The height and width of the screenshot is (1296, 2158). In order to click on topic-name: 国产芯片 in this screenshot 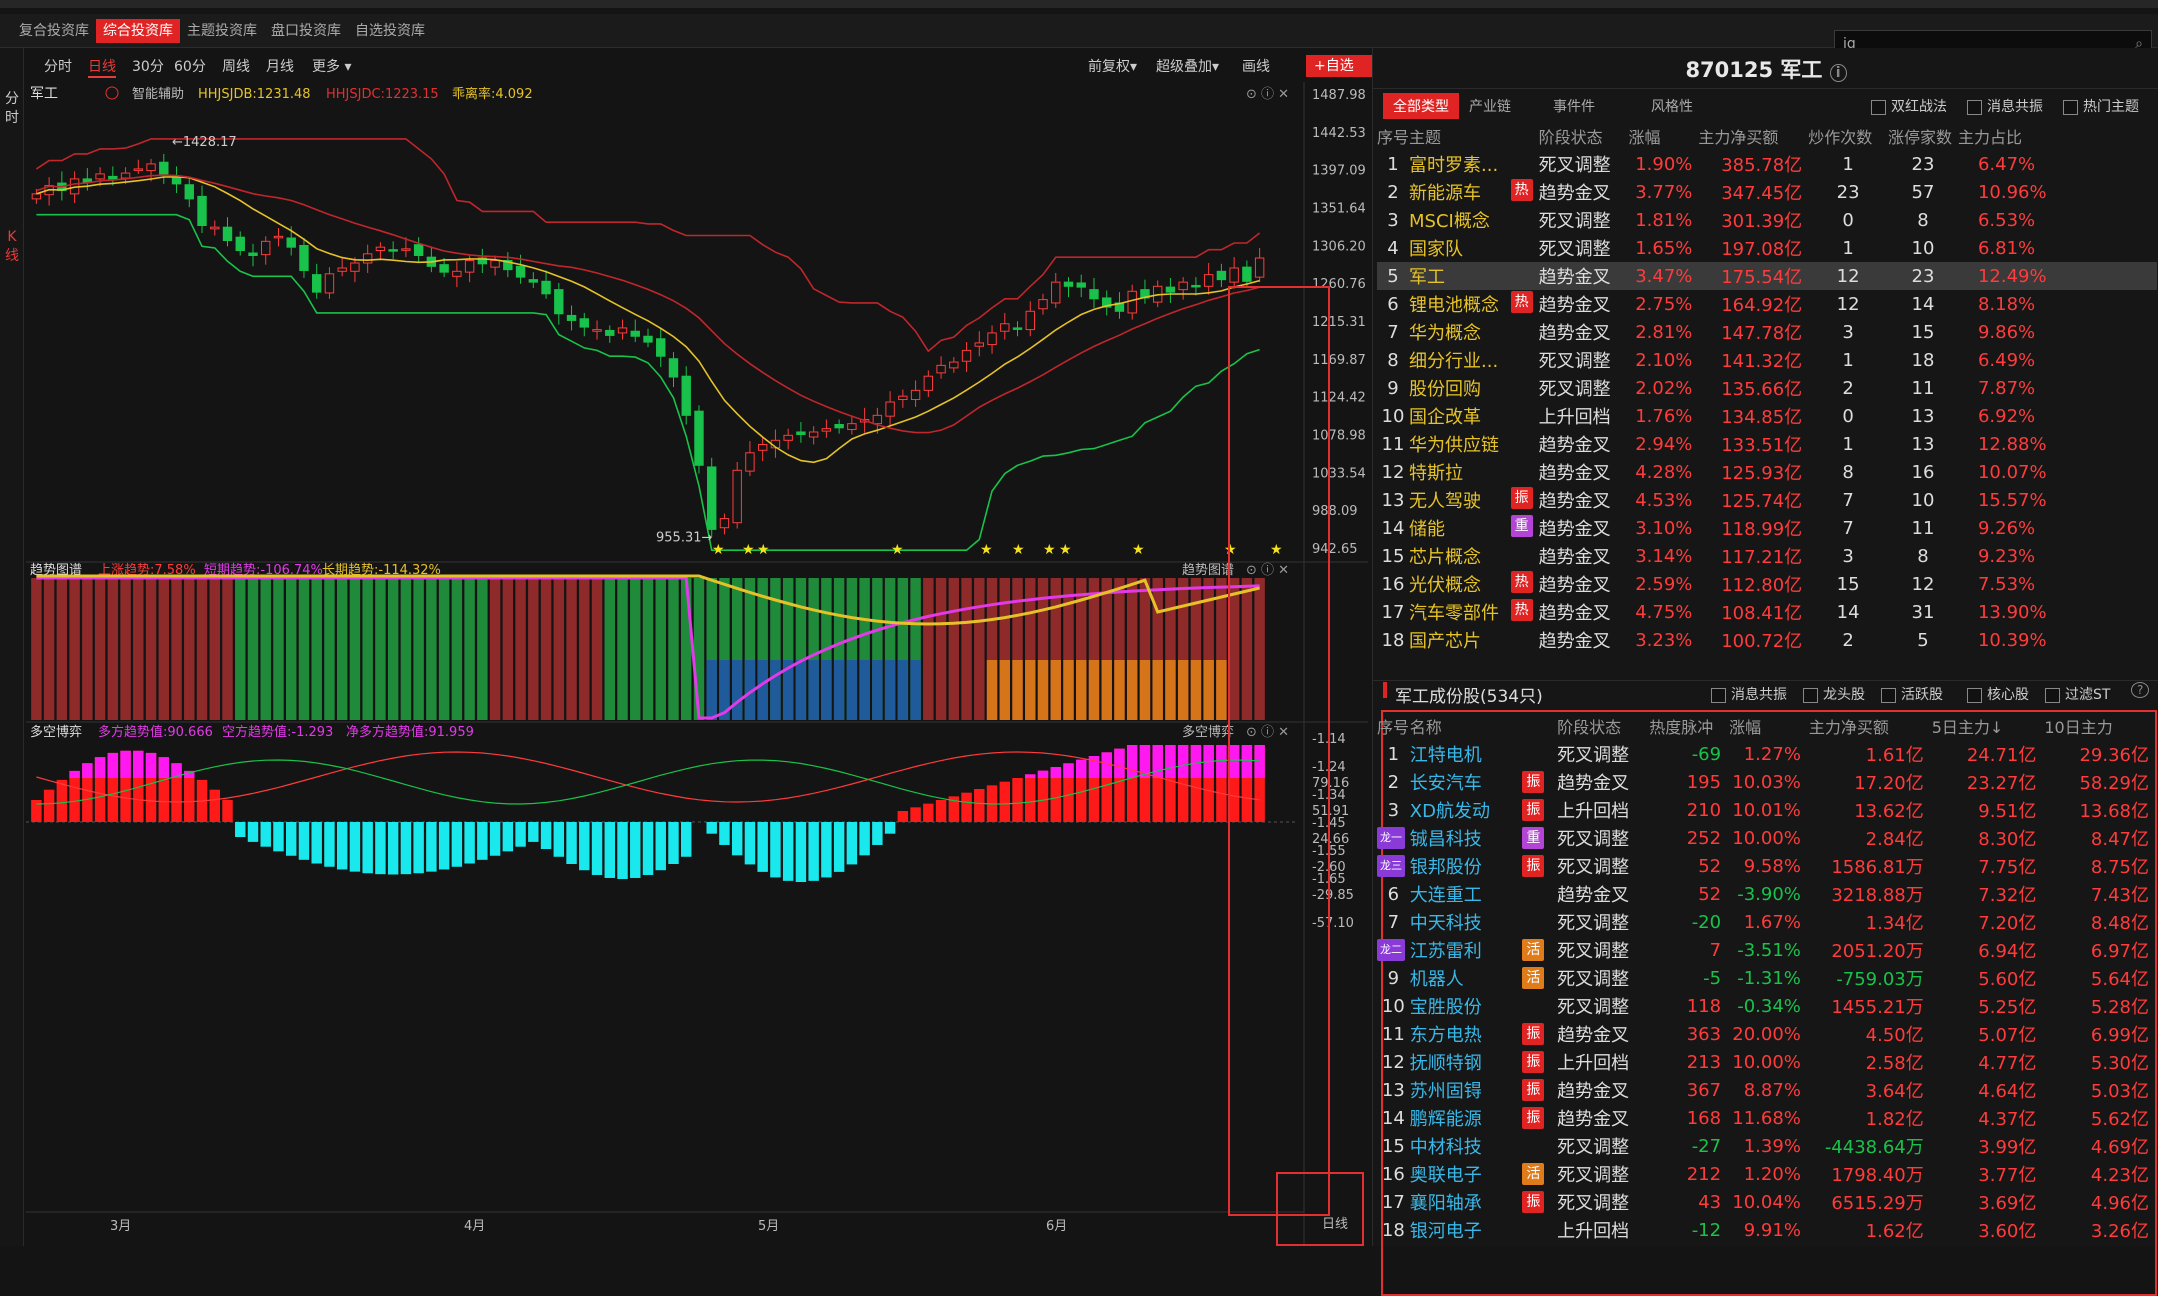, I will do `click(1445, 641)`.